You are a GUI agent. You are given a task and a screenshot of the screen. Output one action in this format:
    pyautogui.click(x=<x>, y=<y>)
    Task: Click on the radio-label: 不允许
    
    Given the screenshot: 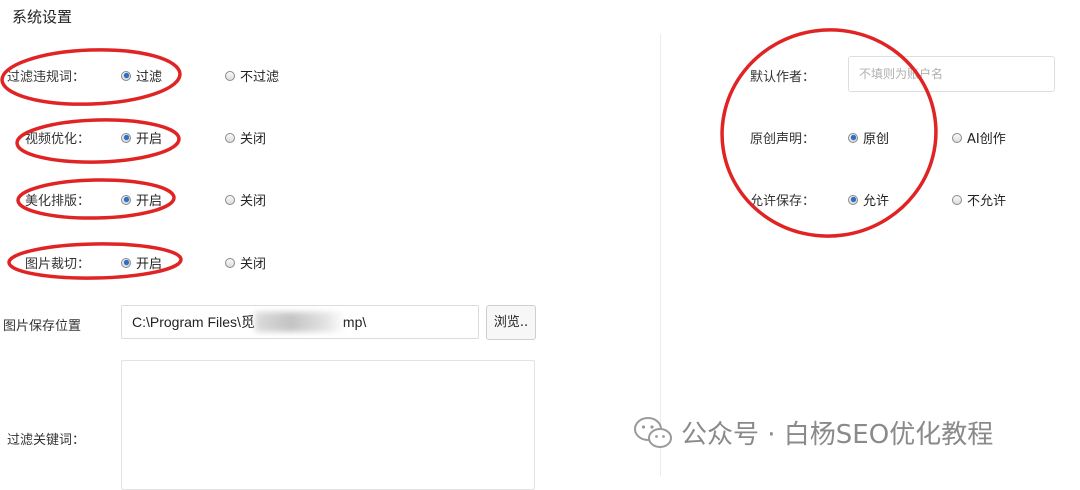 What is the action you would take?
    pyautogui.click(x=987, y=201)
    